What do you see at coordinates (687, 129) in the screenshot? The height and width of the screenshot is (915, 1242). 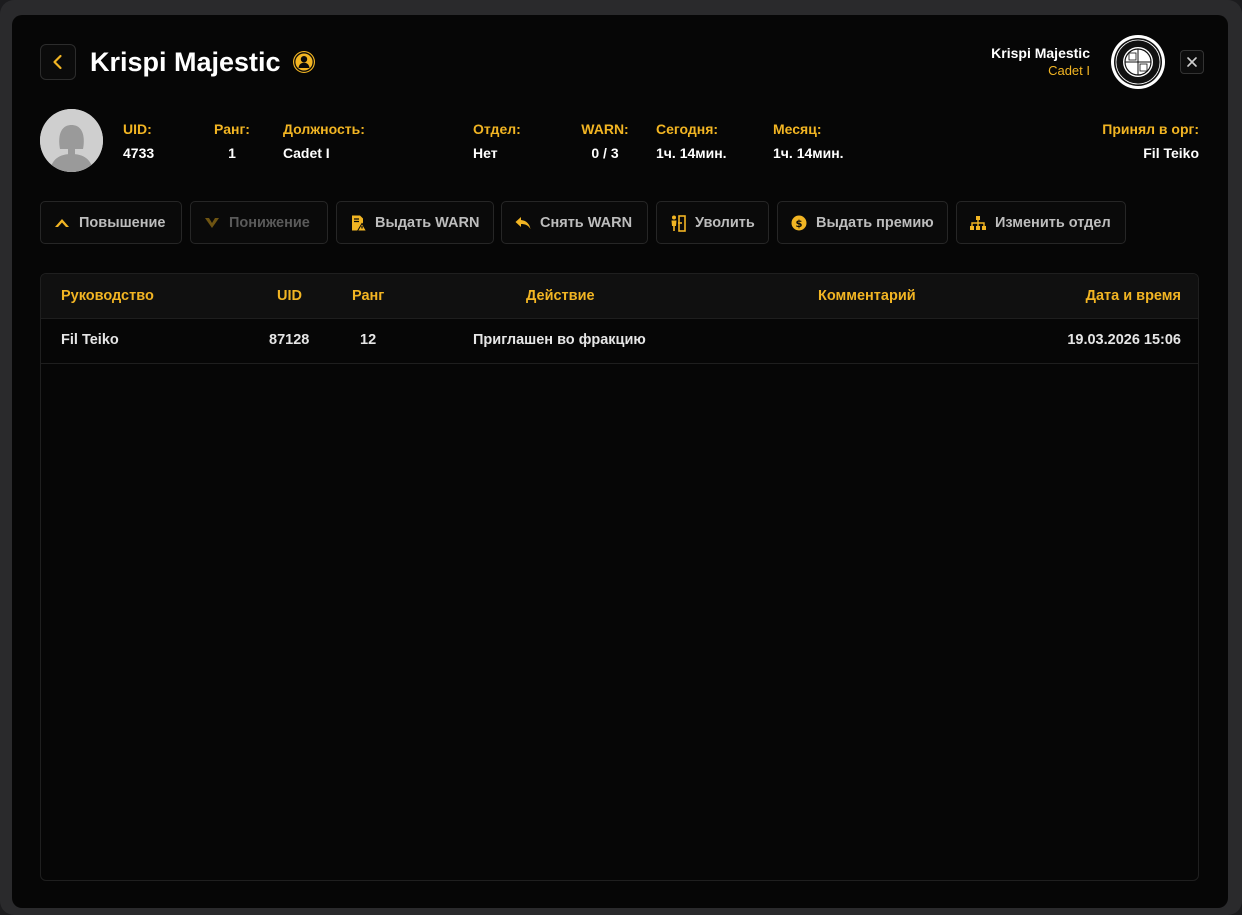 I see `stat-today-label: Сегодня:` at bounding box center [687, 129].